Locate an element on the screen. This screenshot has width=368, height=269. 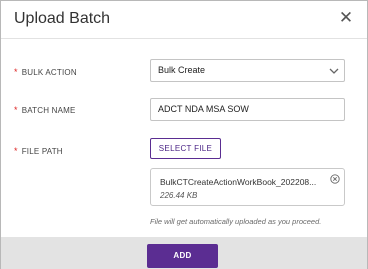
file-size: 226.44 KB is located at coordinates (179, 195).